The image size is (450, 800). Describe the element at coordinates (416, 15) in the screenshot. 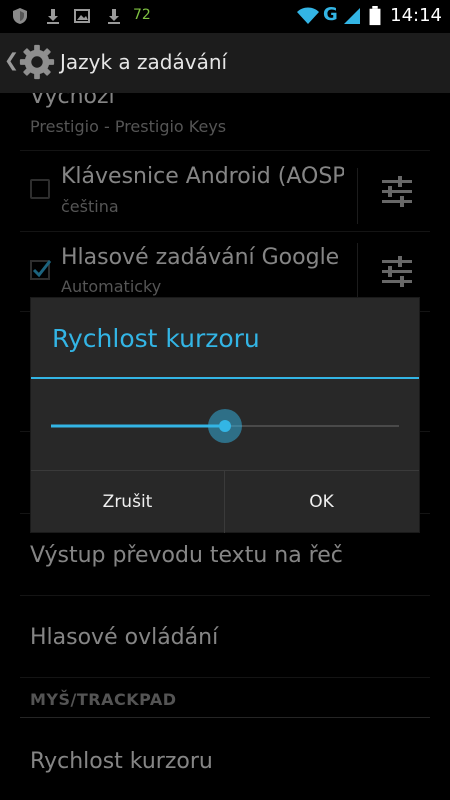

I see `clock: 14:14` at that location.